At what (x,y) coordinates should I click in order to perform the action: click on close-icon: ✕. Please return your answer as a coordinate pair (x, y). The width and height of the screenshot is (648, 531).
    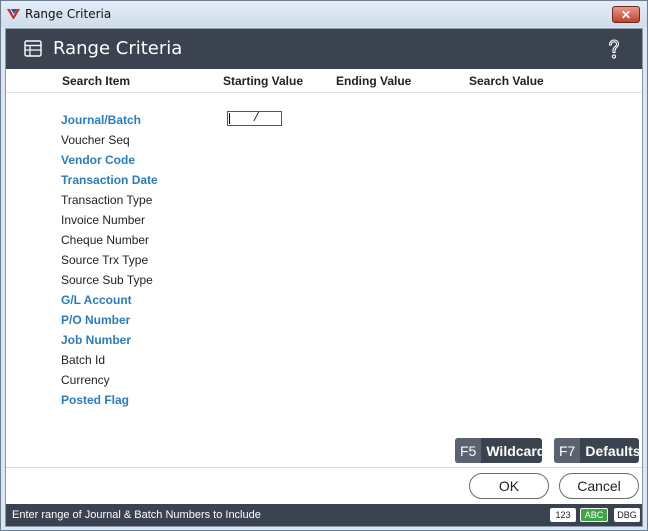
    Looking at the image, I should click on (626, 14).